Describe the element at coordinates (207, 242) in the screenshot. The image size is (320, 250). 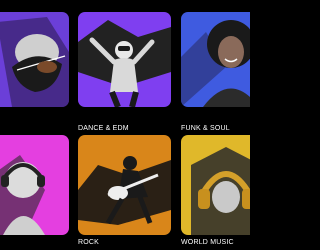
I see `genre-label: WORLD MUSIC` at that location.